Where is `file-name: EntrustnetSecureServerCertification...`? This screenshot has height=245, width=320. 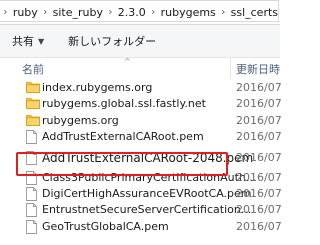 file-name: EntrustnetSecureServerCertification... is located at coordinates (147, 210).